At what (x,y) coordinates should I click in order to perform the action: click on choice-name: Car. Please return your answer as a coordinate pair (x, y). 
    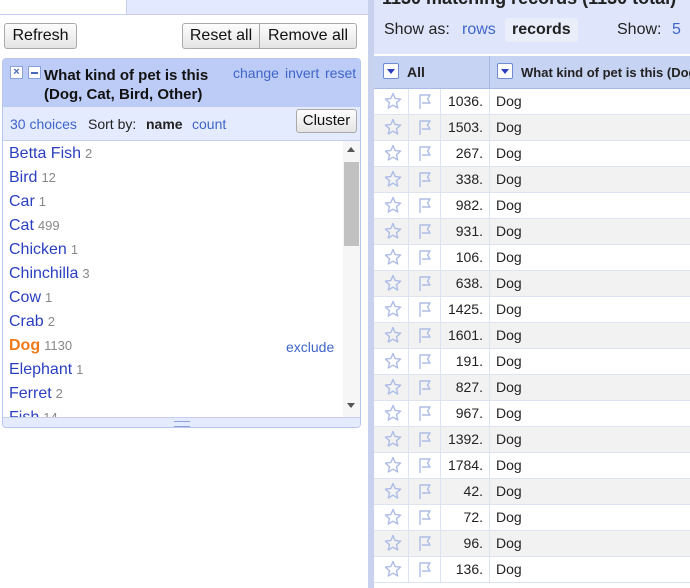
    Looking at the image, I should click on (22, 201).